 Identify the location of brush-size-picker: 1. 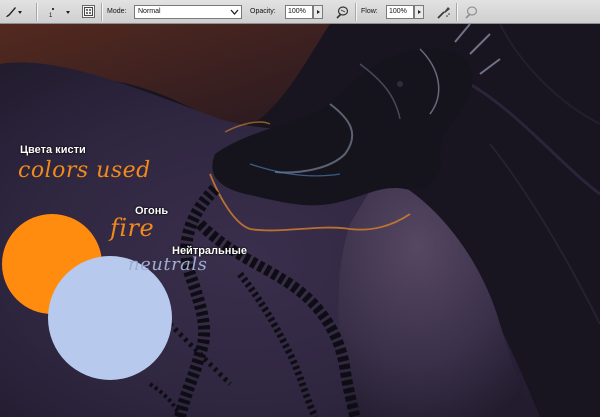
(61, 12).